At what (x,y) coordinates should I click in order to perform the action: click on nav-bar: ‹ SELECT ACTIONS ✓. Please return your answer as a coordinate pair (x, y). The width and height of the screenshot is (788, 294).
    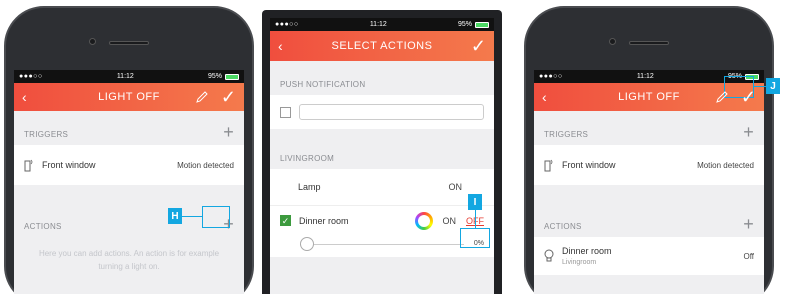
    Looking at the image, I should click on (382, 46).